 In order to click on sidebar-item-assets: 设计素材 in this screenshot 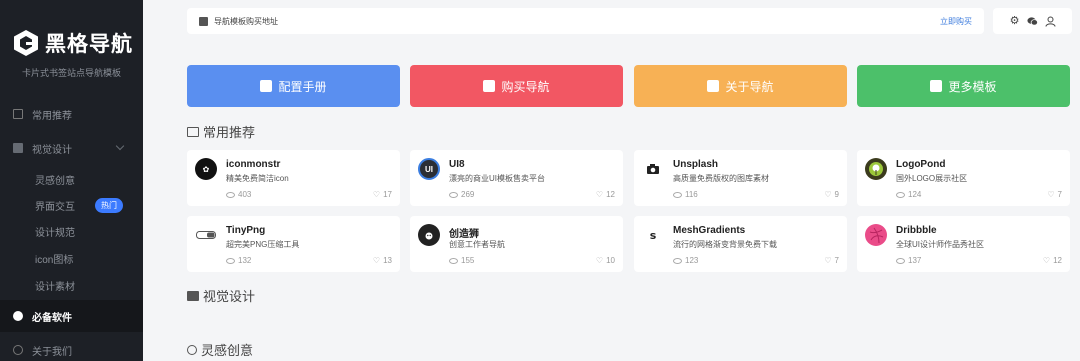, I will do `click(71, 285)`.